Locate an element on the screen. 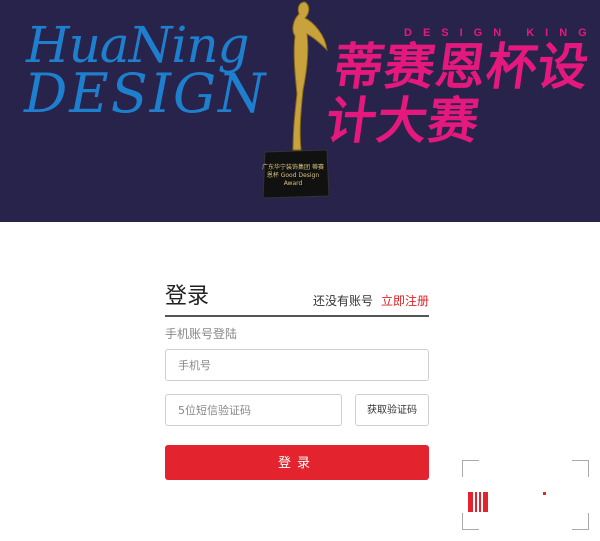 This screenshot has width=600, height=541. qr-logo-icon is located at coordinates (478, 502).